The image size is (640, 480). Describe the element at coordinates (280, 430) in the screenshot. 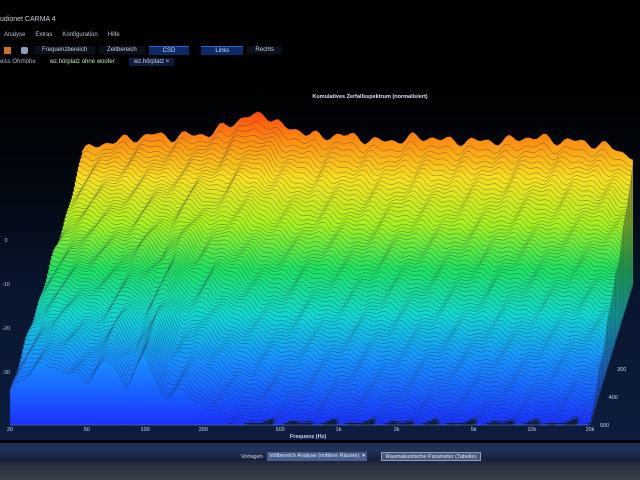

I see `x-tick-label: 500` at that location.